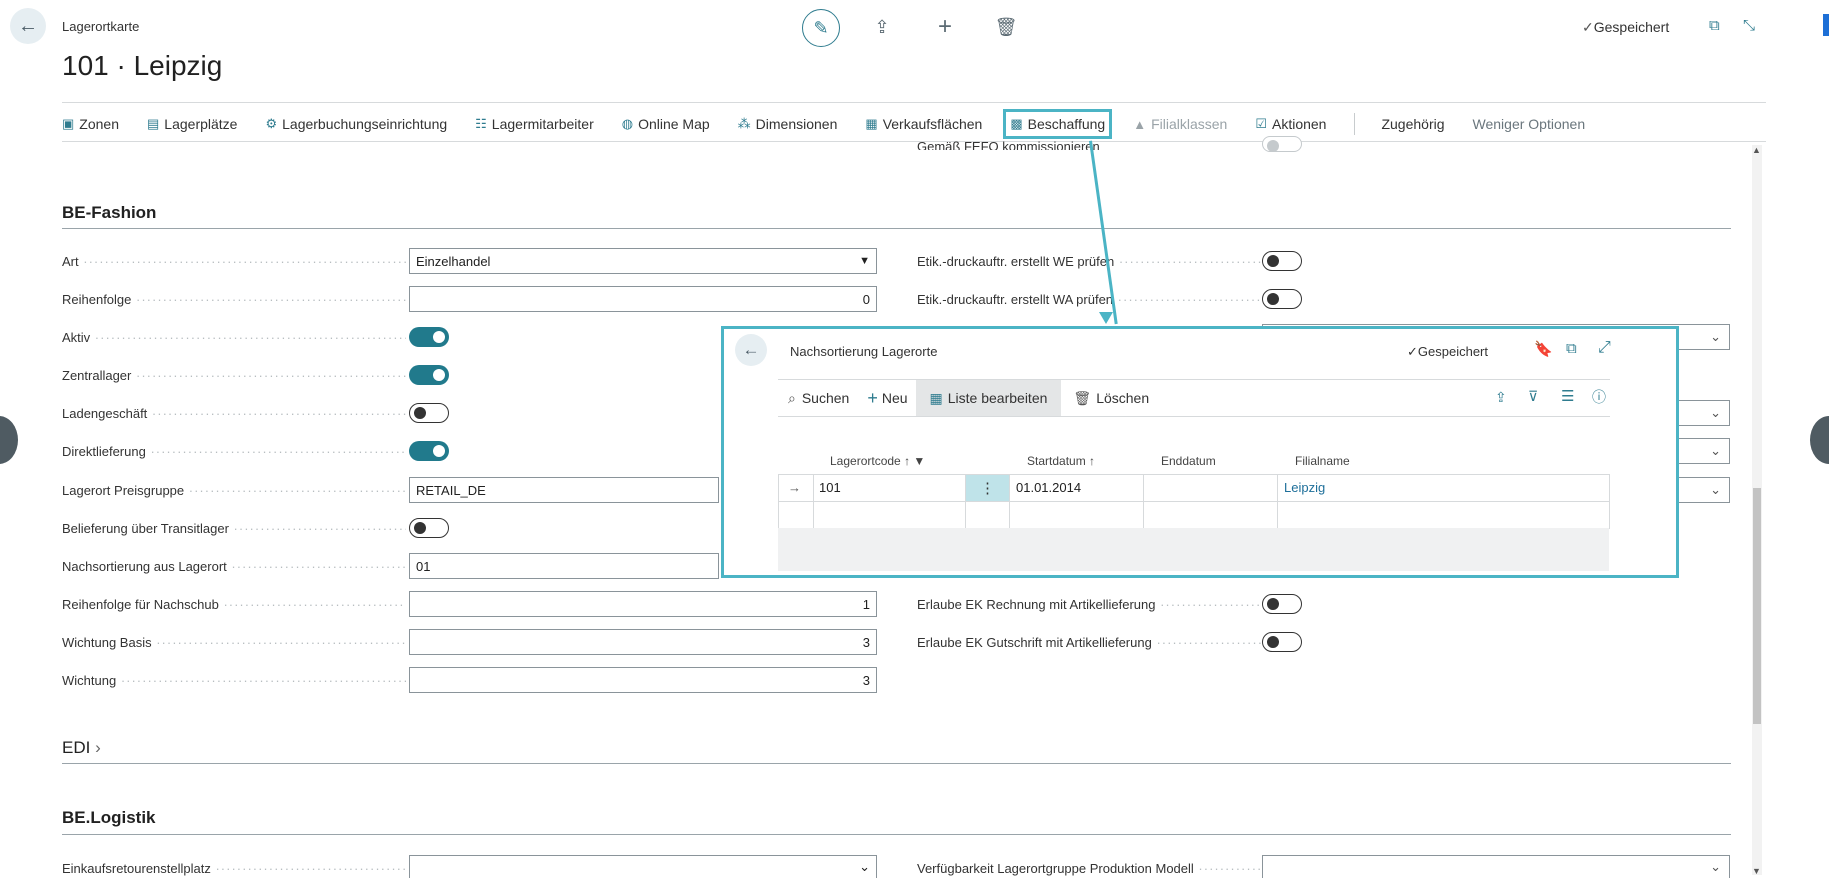  Describe the element at coordinates (1501, 397) in the screenshot. I see `popup-share-button: ⇪` at that location.